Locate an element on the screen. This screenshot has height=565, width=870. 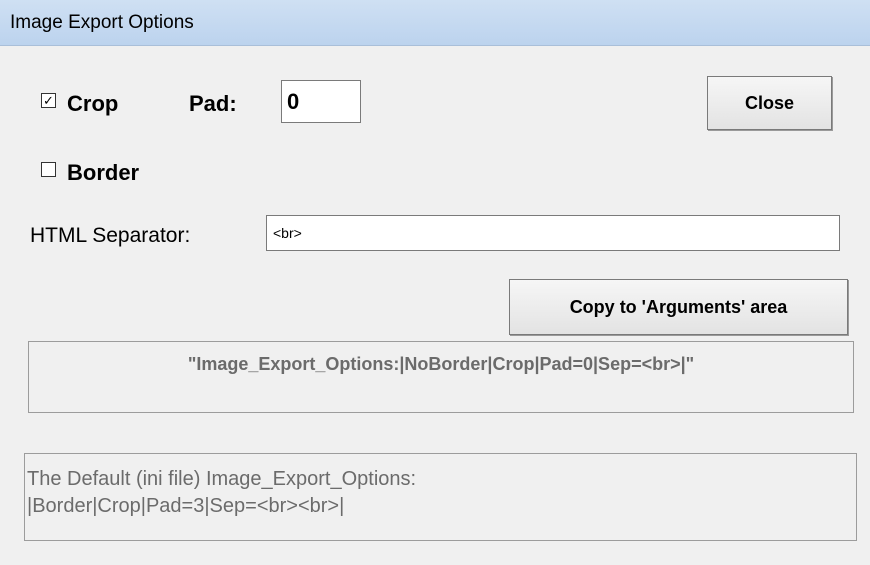
pad-label: Pad: is located at coordinates (213, 103).